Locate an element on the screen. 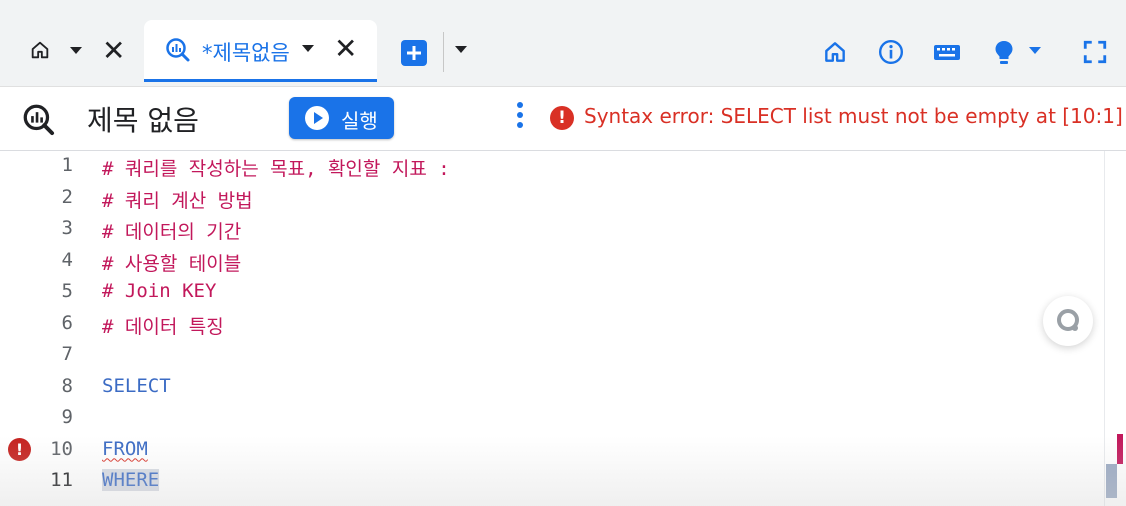 The width and height of the screenshot is (1126, 506). run-button-label: 실행 is located at coordinates (359, 121).